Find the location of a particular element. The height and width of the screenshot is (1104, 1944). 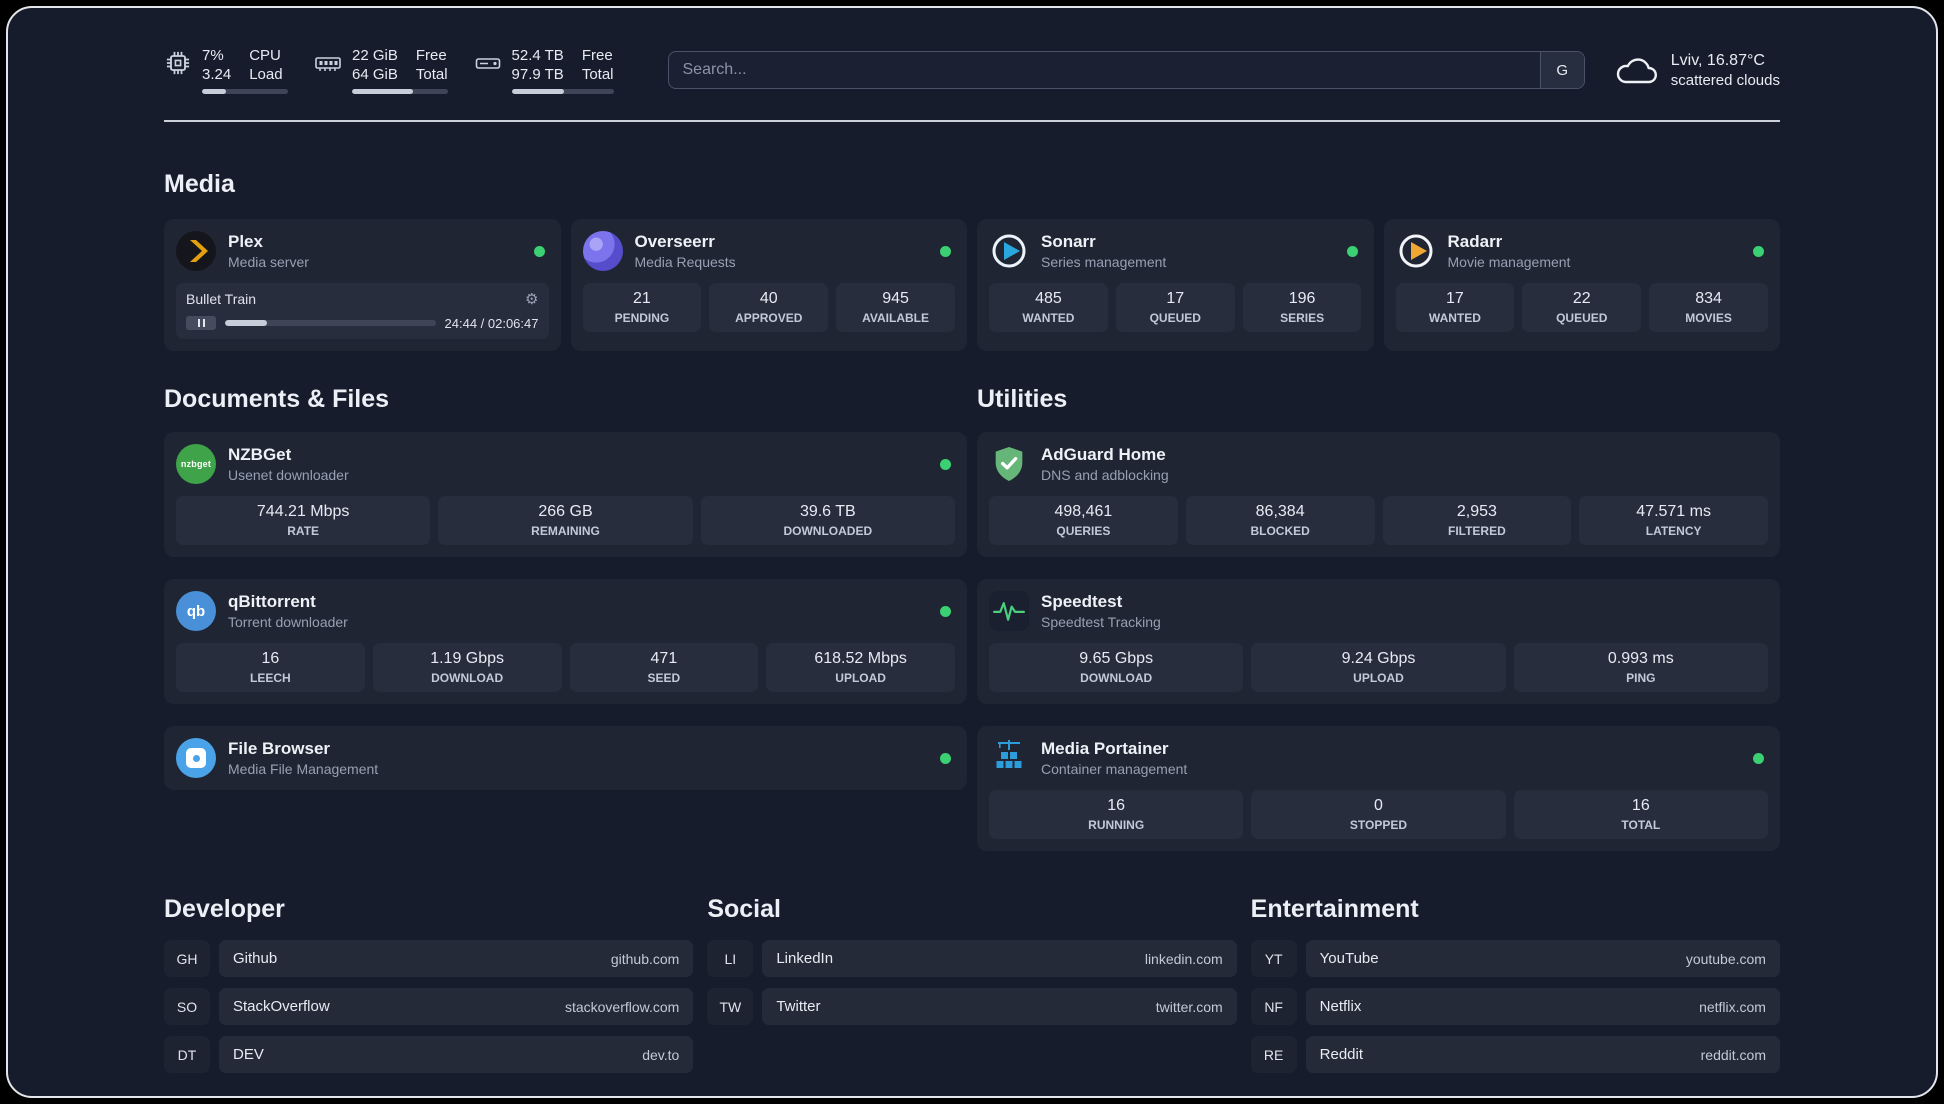

search-bar: G is located at coordinates (1126, 70).